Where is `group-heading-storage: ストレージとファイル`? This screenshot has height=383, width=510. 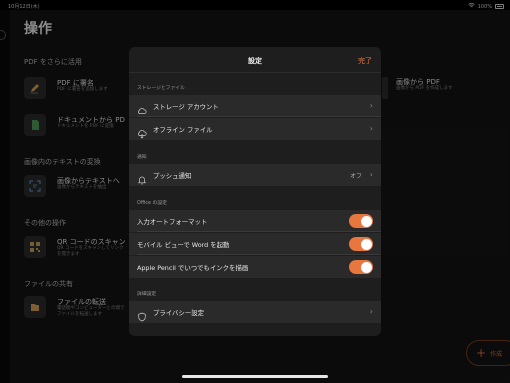
group-heading-storage: ストレージとファイル is located at coordinates (161, 88).